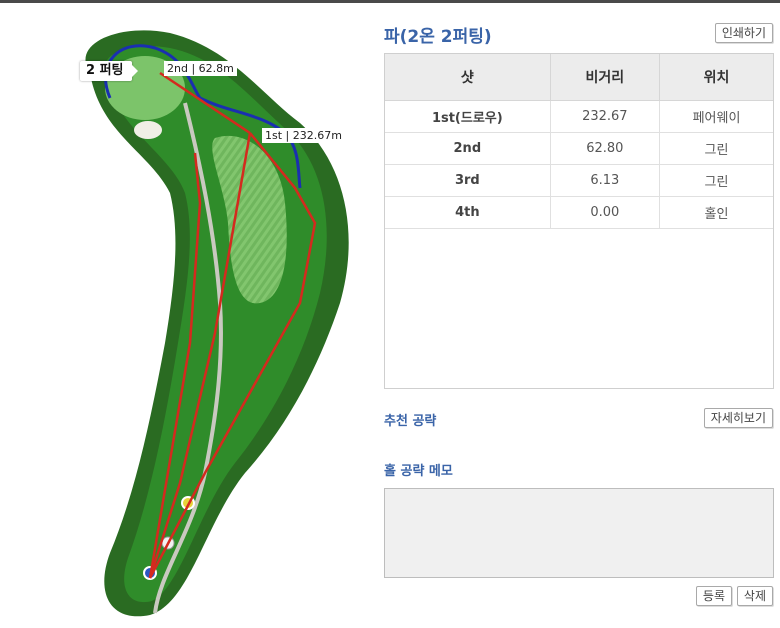 Image resolution: width=780 pixels, height=628 pixels. Describe the element at coordinates (418, 471) in the screenshot. I see `memo-label: 홀 공략 메모` at that location.